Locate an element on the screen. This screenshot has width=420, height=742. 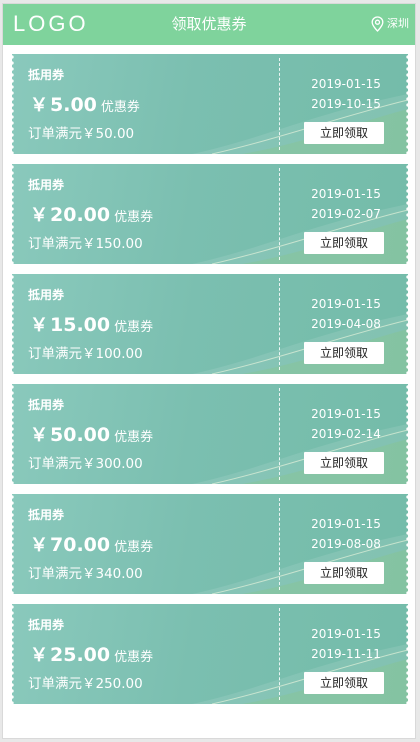
amount-value: 50.00 is located at coordinates (80, 435).